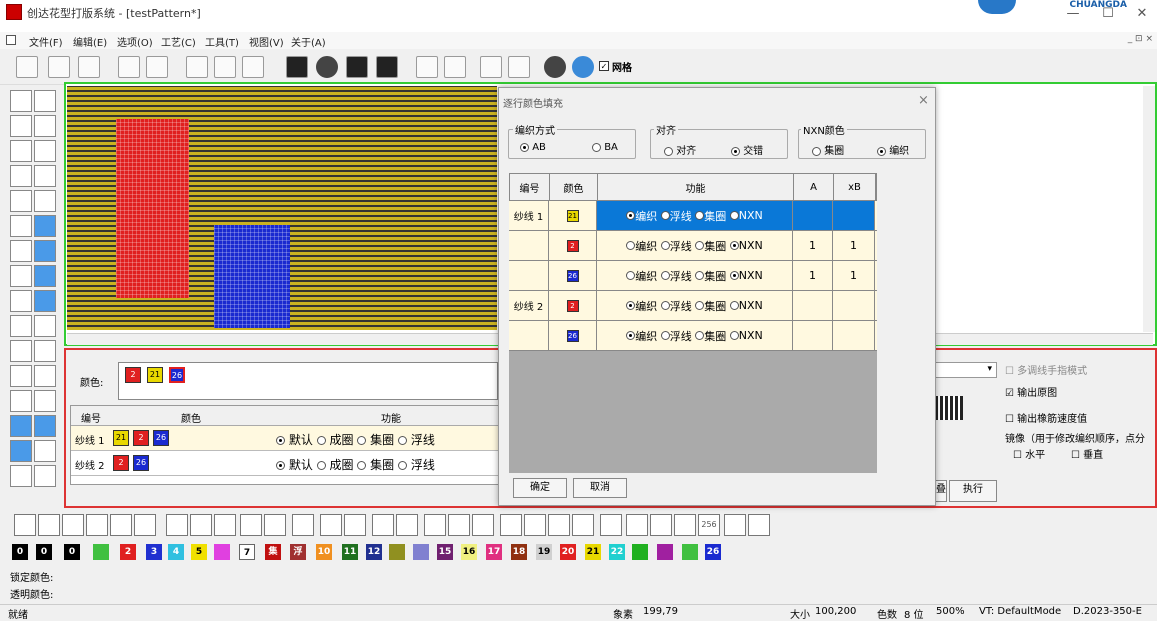  What do you see at coordinates (617, 552) in the screenshot?
I see `palette-color-24: 22` at bounding box center [617, 552].